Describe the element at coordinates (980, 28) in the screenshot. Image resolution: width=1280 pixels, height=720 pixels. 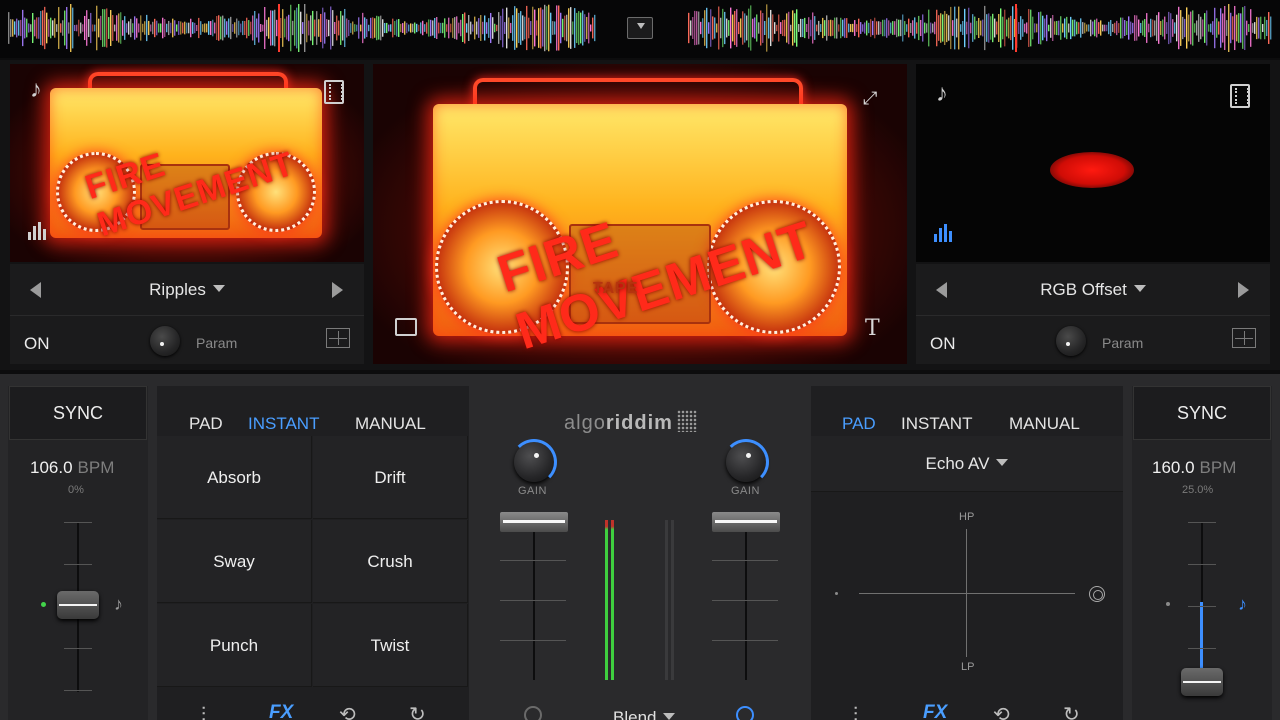
I see `right-deck-waveform` at that location.